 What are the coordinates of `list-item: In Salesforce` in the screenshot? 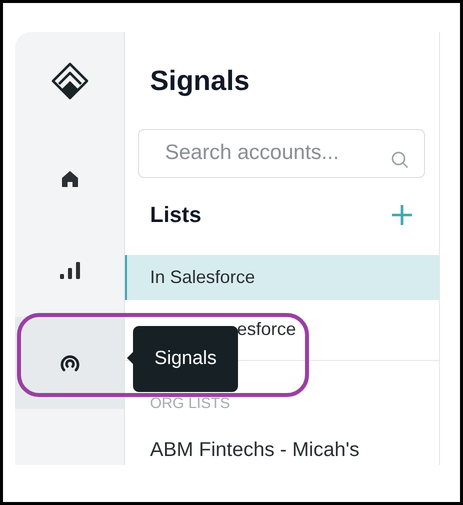 It's located at (282, 277).